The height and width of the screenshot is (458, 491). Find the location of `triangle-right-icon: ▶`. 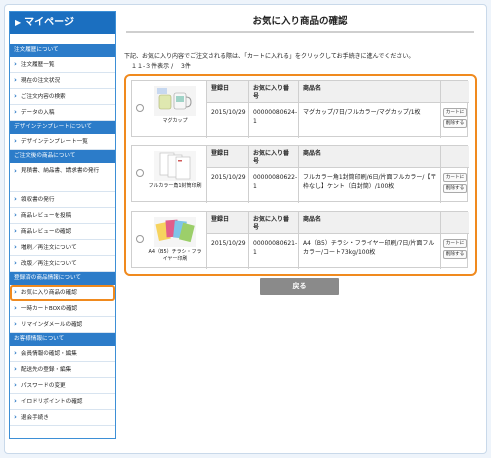

triangle-right-icon: ▶ is located at coordinates (18, 22).